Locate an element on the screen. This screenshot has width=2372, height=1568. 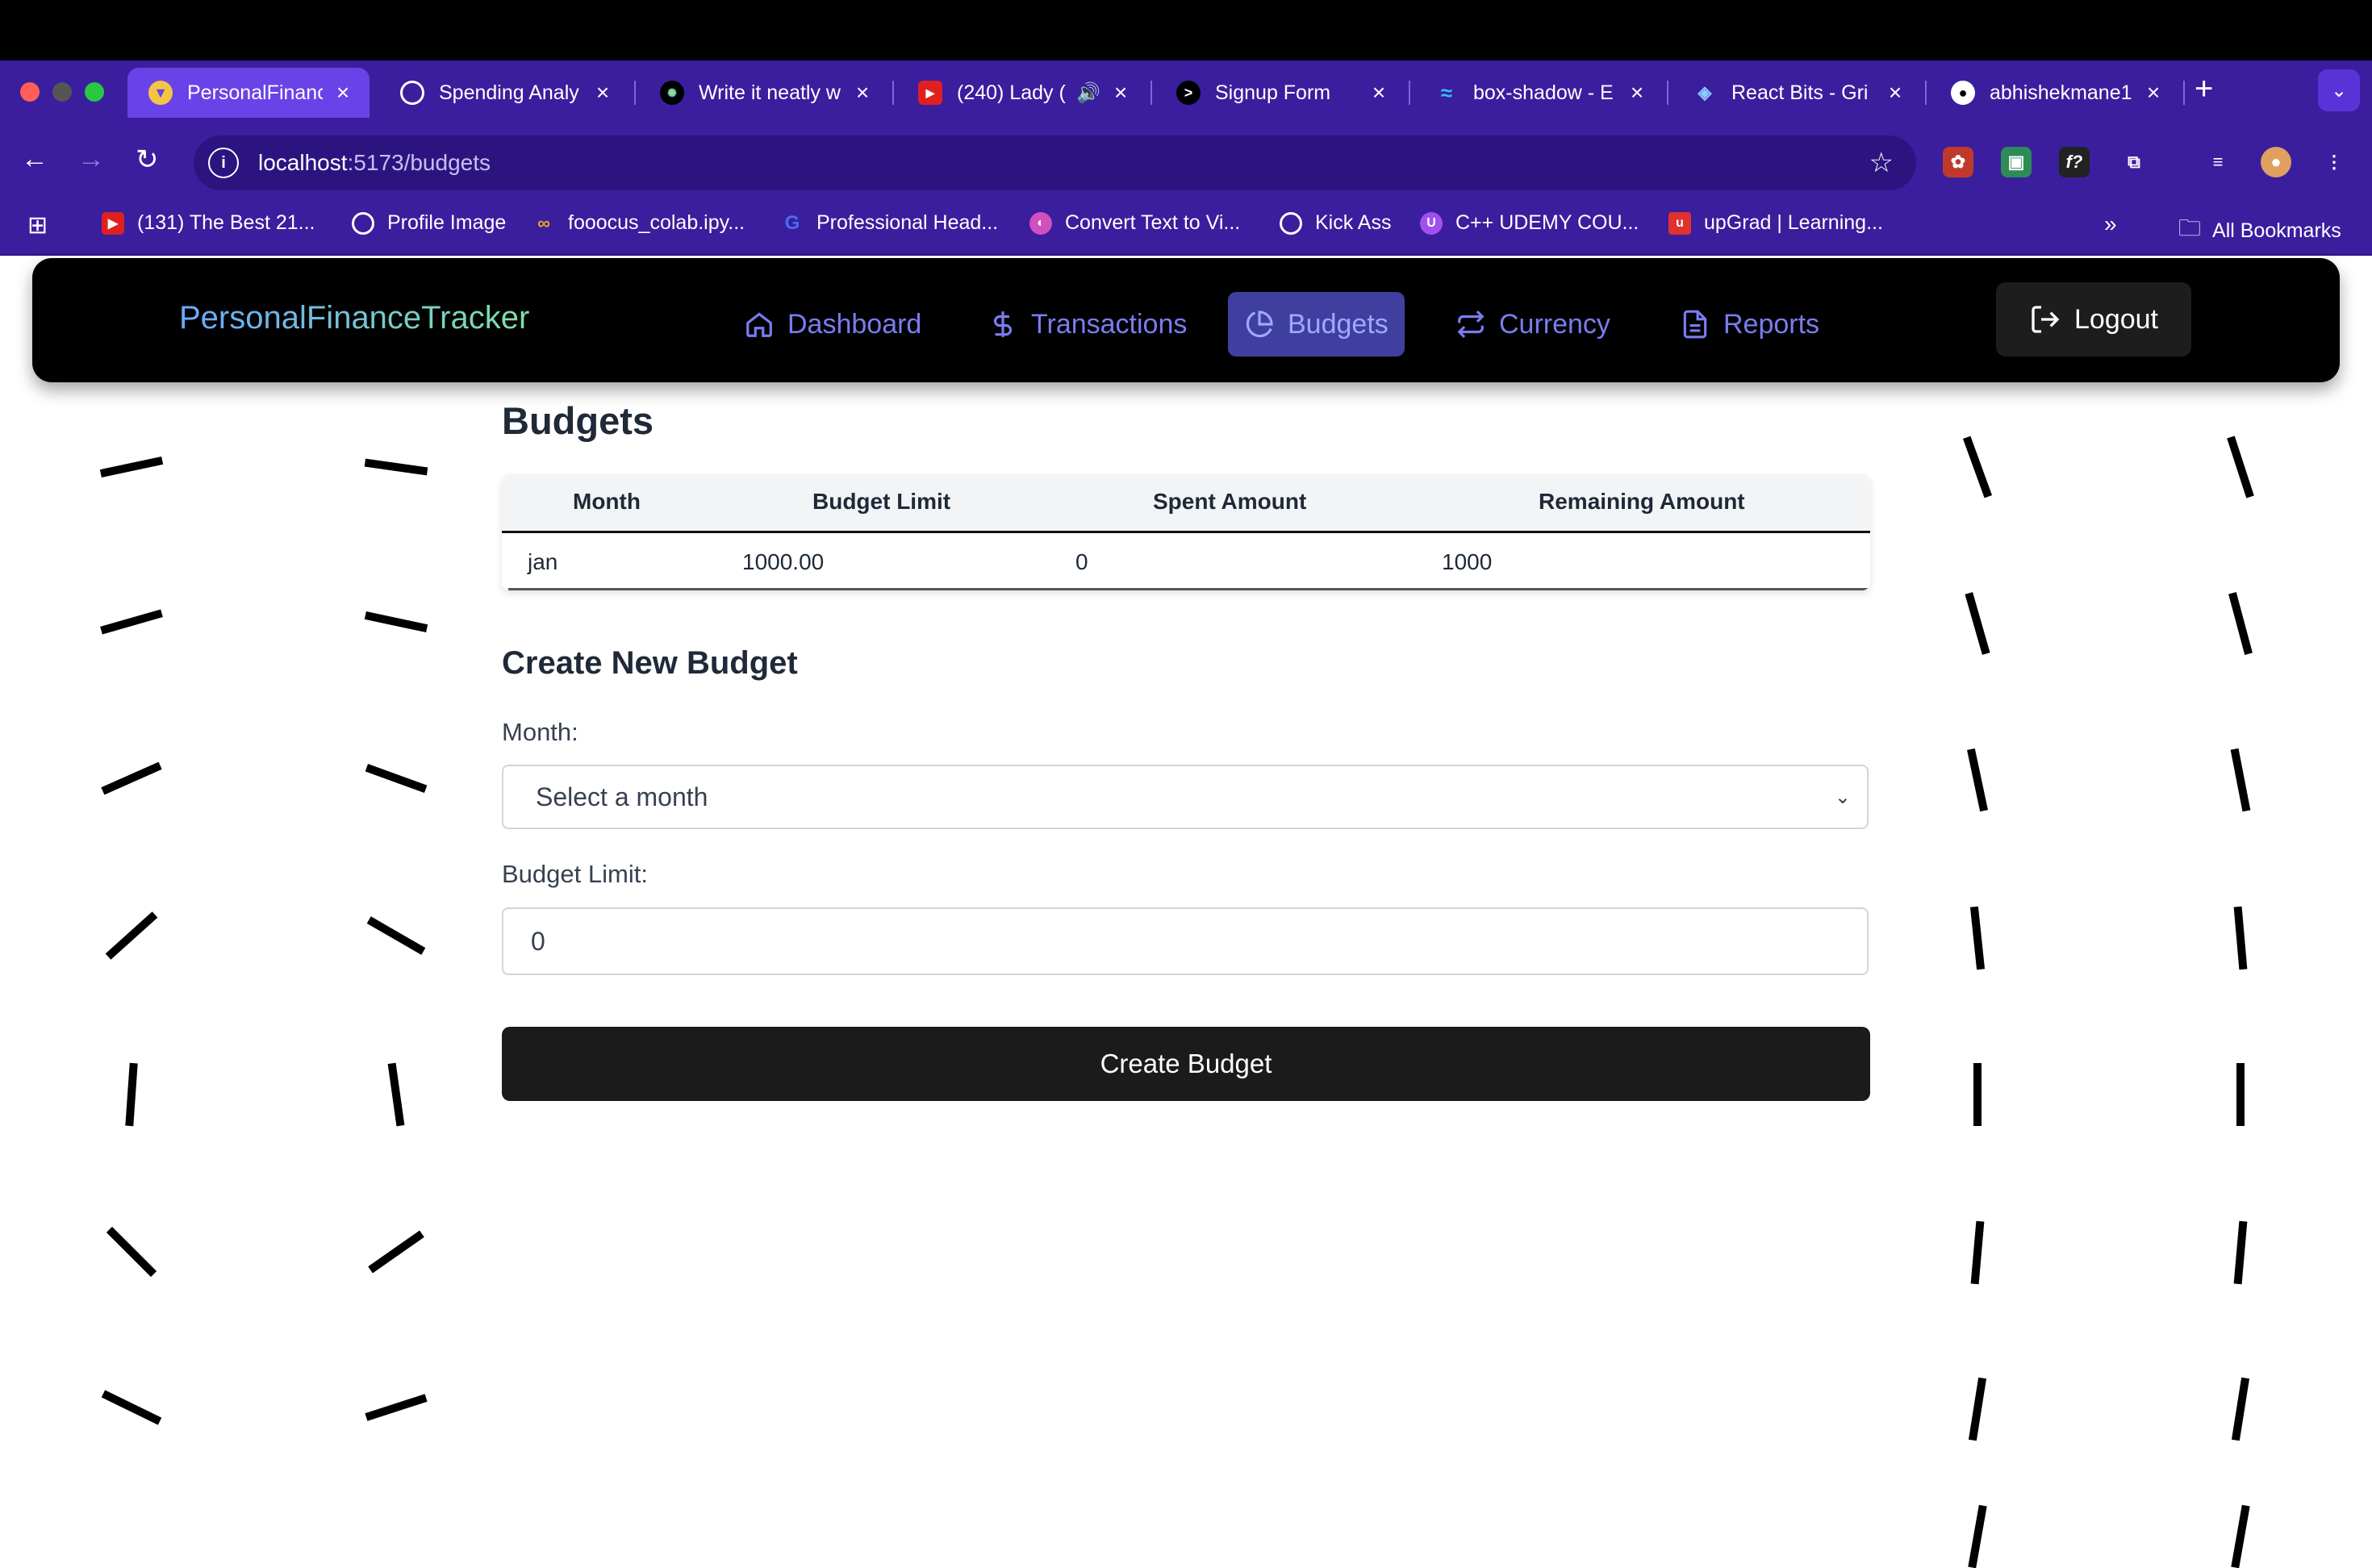
tab-search-button: ⌄ is located at coordinates (2339, 90).